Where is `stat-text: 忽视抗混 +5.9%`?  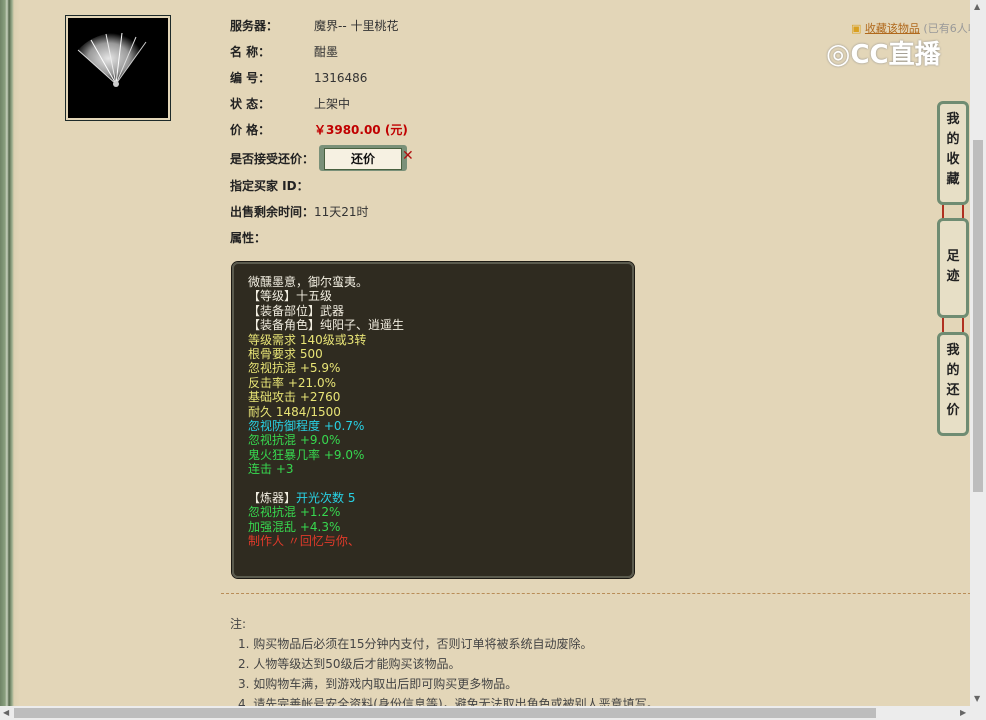
stat-text: 忽视抗混 +5.9% is located at coordinates (294, 368).